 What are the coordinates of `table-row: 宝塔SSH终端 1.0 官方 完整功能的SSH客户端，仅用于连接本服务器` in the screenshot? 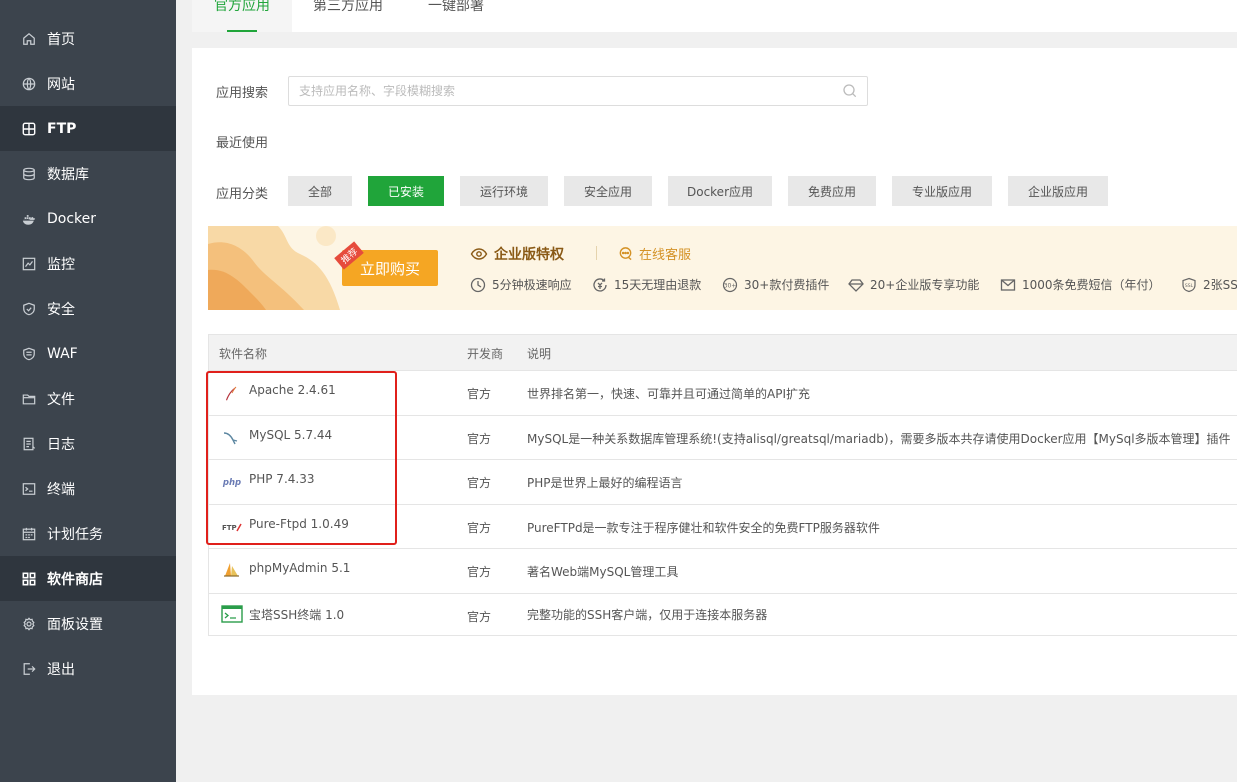 It's located at (723, 615).